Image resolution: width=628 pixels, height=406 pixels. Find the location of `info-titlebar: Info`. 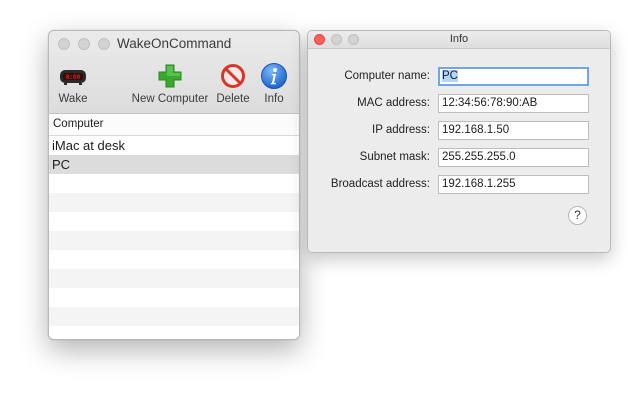

info-titlebar: Info is located at coordinates (459, 40).